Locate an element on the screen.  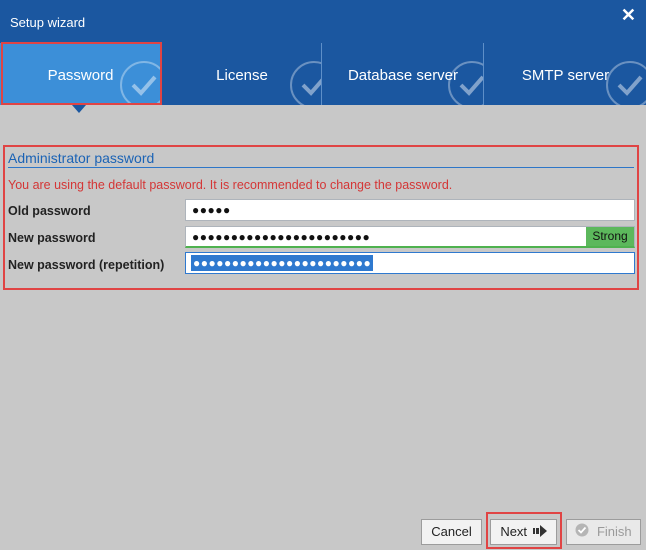
tab-database-server: Database server is located at coordinates (402, 74).